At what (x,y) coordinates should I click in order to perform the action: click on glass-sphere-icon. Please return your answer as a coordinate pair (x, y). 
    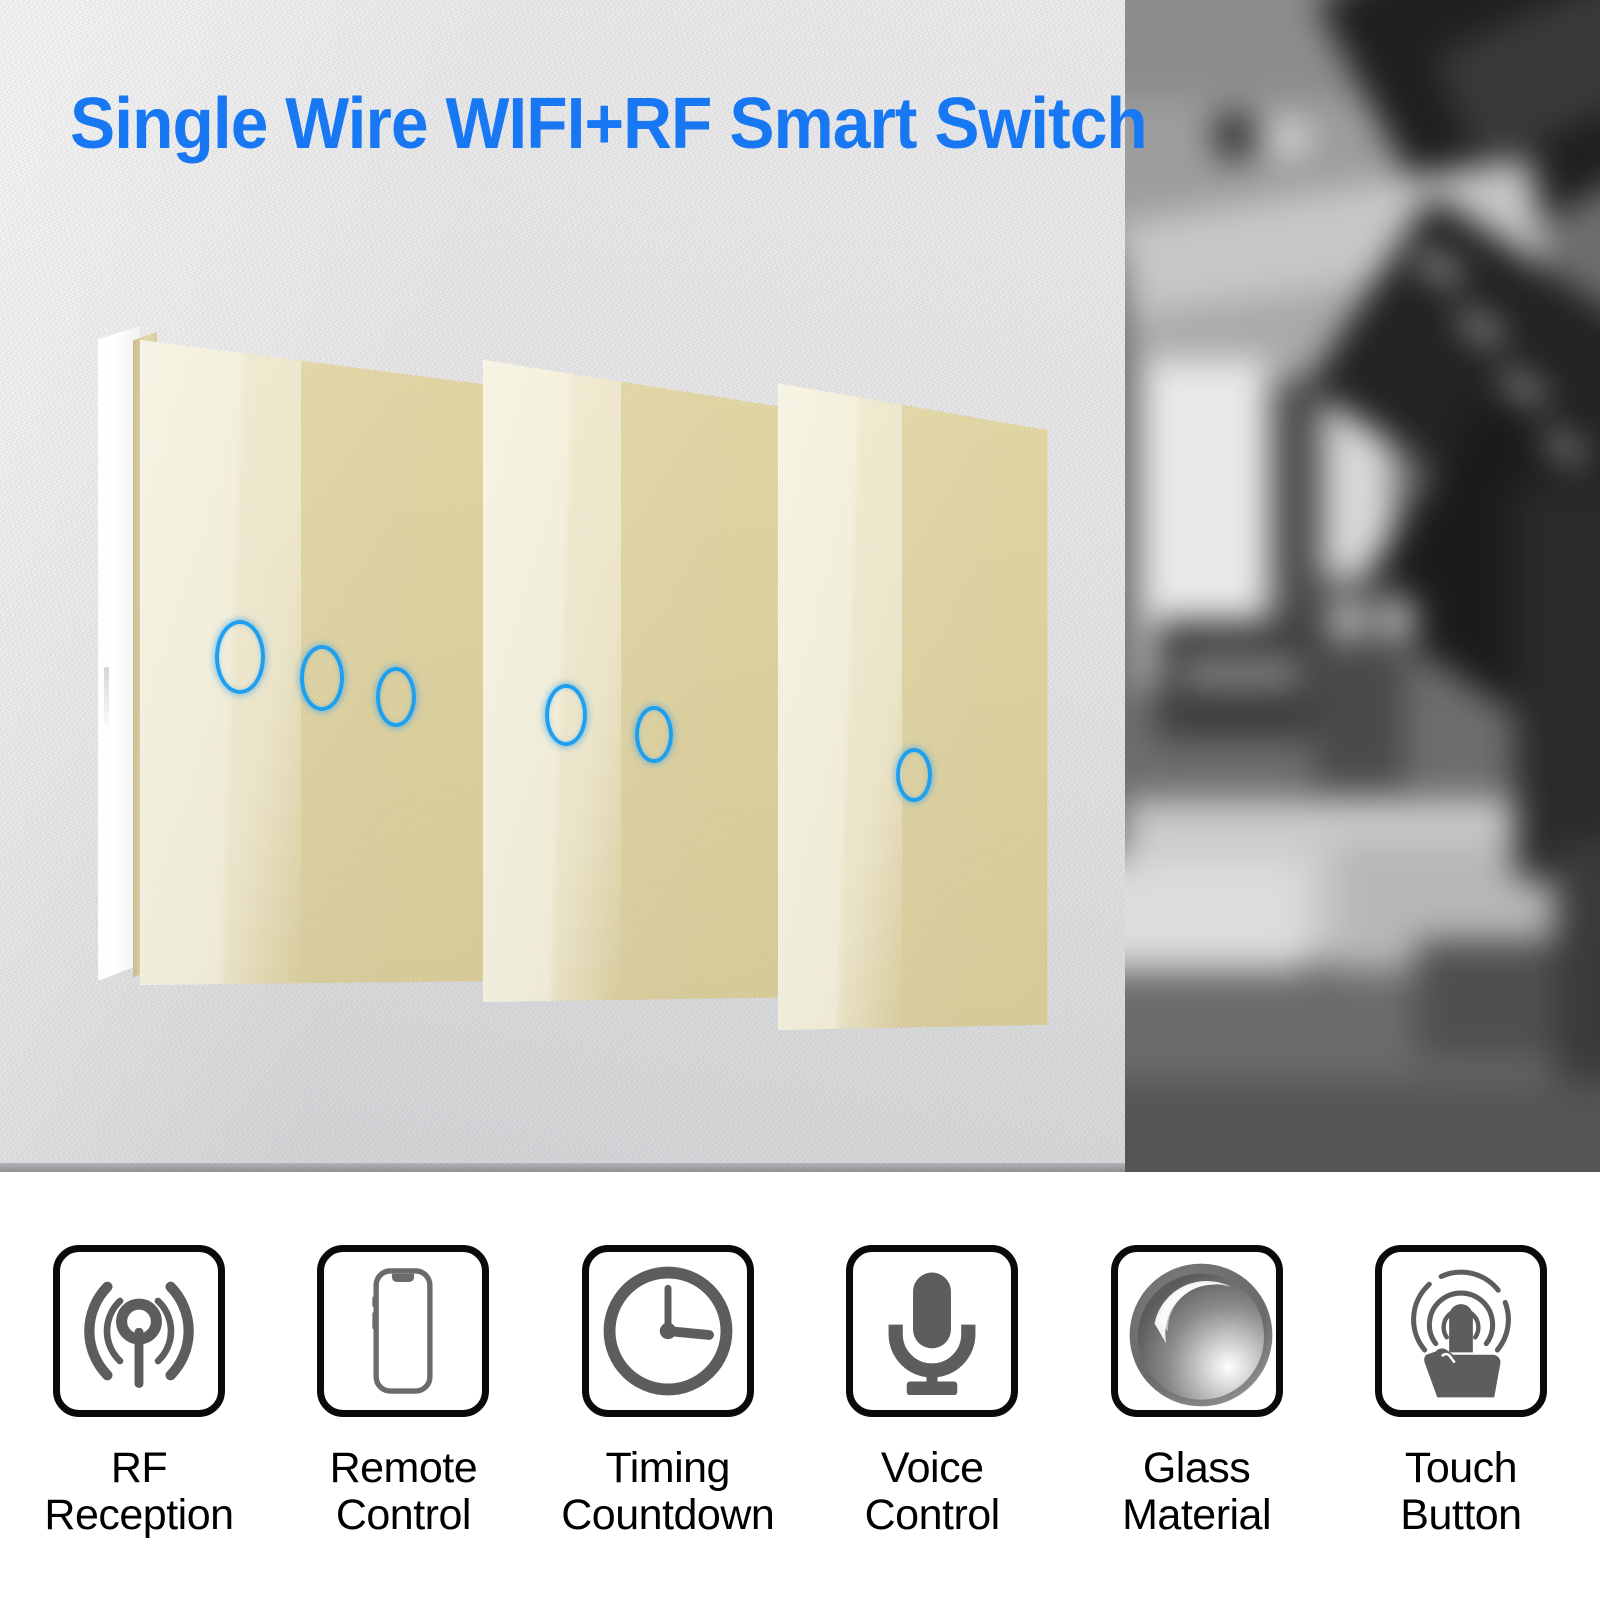
    Looking at the image, I should click on (1196, 1331).